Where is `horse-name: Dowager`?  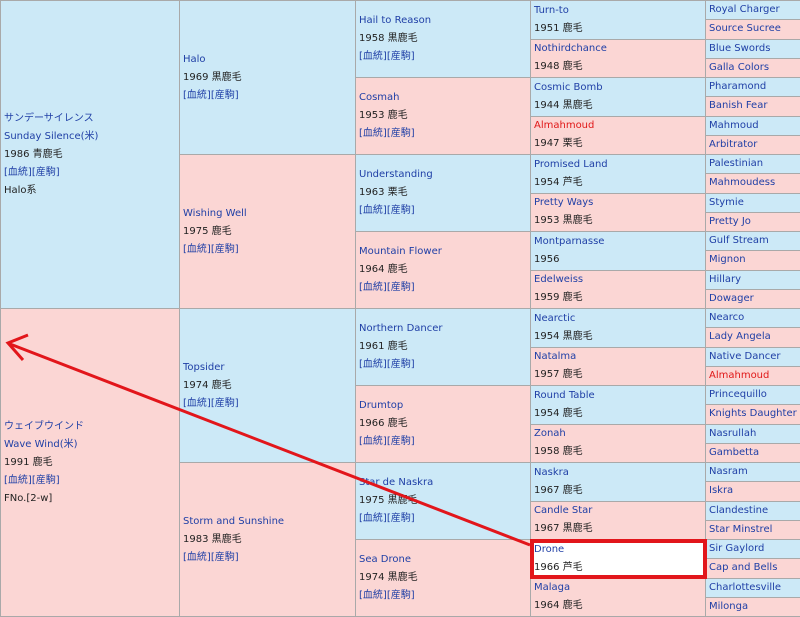 horse-name: Dowager is located at coordinates (754, 299).